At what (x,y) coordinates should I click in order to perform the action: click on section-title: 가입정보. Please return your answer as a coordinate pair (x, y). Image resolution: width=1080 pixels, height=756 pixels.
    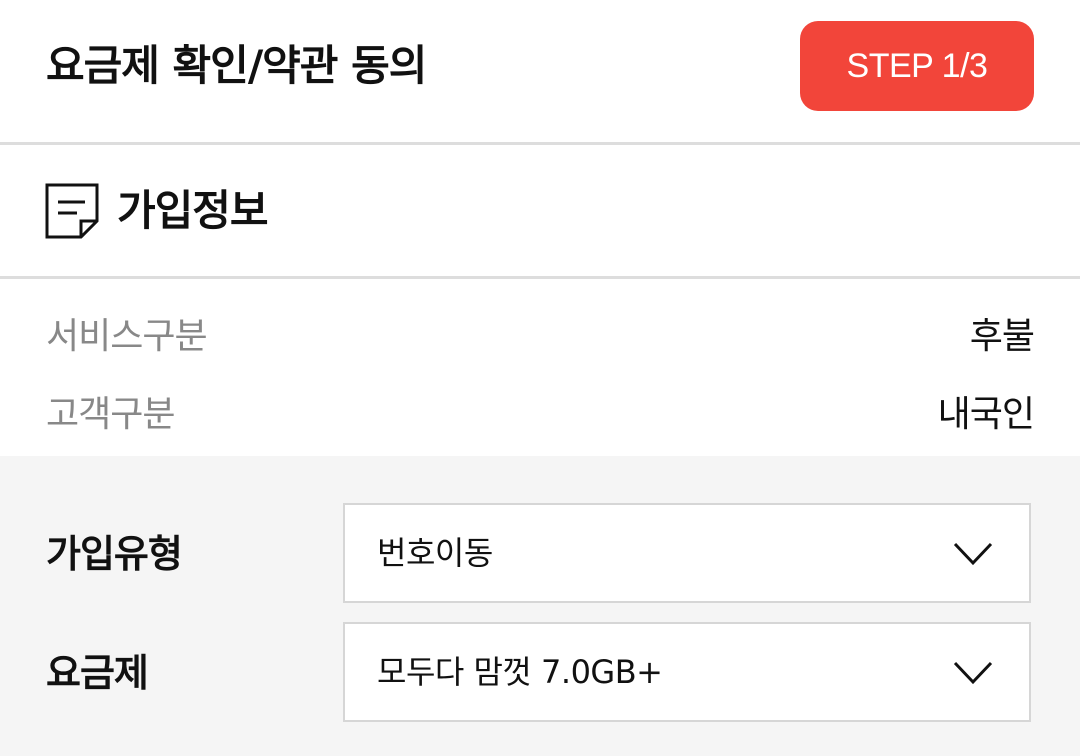
    Looking at the image, I should click on (193, 210).